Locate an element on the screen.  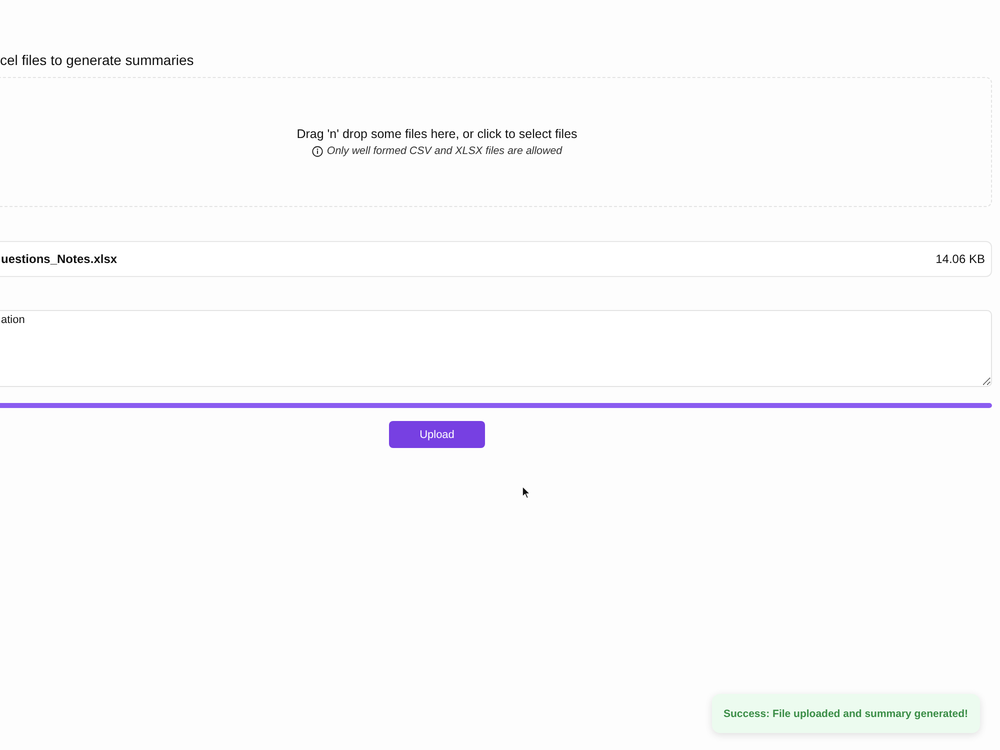
upload-button: Upload is located at coordinates (437, 434).